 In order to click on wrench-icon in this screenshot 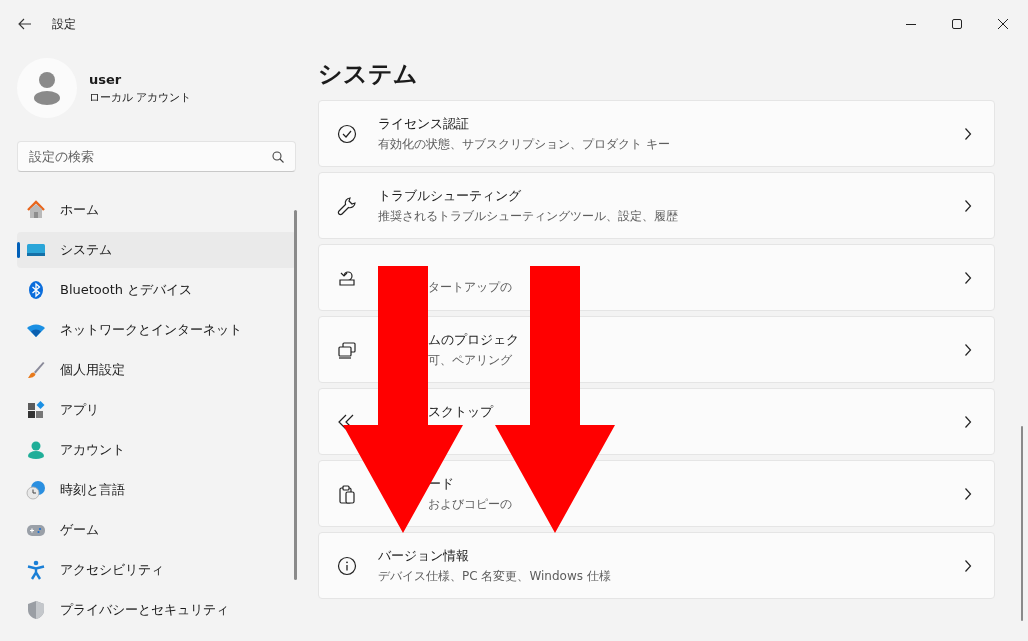, I will do `click(347, 205)`.